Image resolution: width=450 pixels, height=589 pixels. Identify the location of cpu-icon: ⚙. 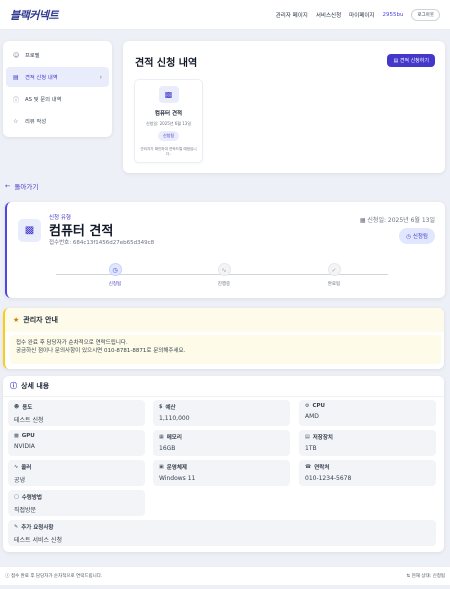
(307, 406).